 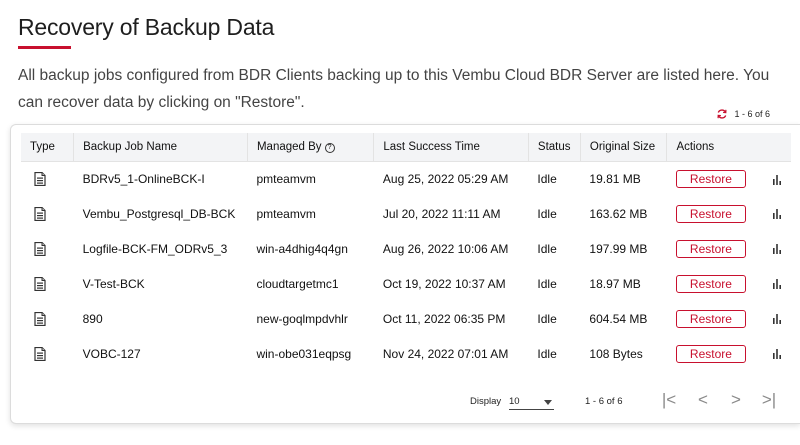 What do you see at coordinates (445, 248) in the screenshot?
I see `cell-last-success-time: Aug 26, 2022 10:06 AM` at bounding box center [445, 248].